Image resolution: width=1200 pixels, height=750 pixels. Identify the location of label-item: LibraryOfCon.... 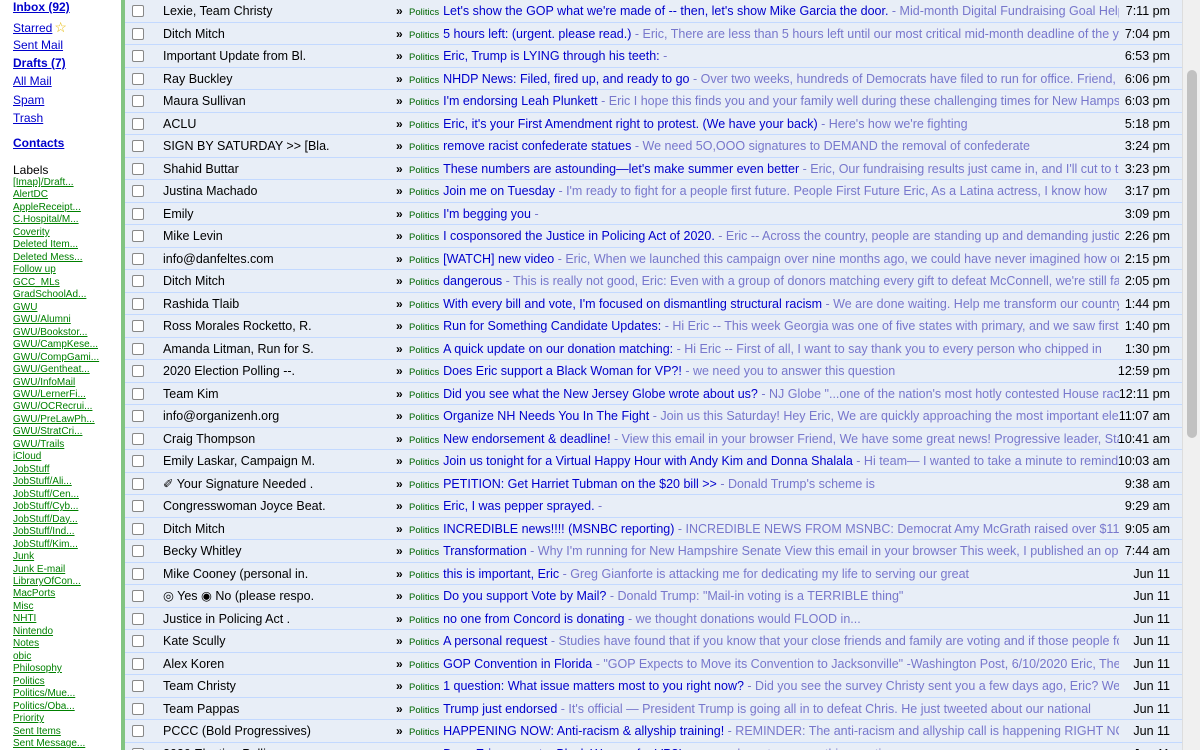
(56, 582).